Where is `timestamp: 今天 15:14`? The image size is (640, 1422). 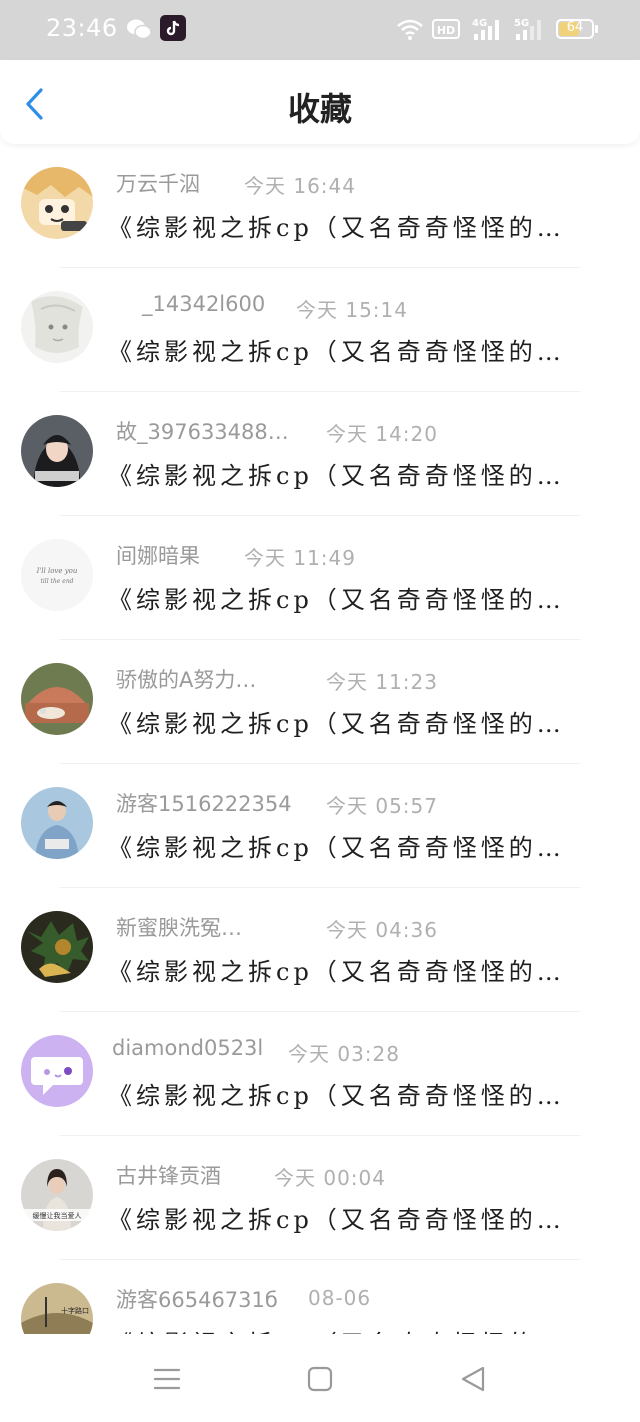
timestamp: 今天 15:14 is located at coordinates (352, 310).